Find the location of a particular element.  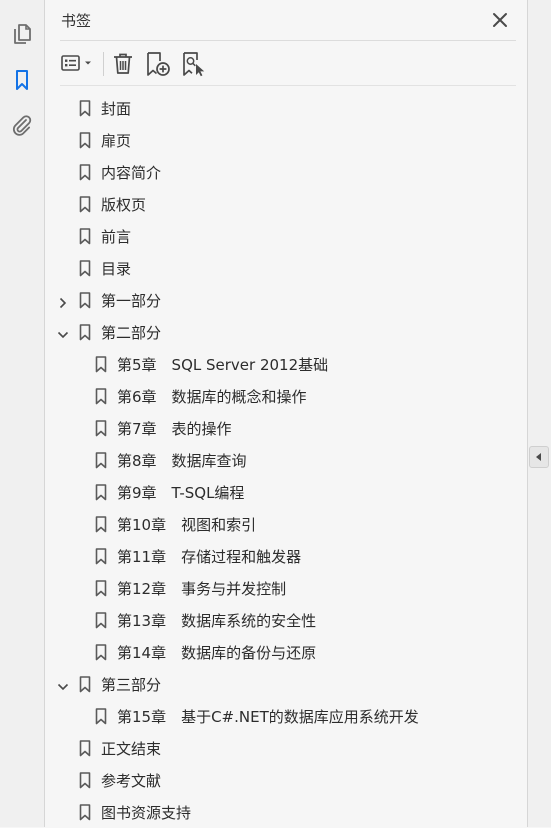

bookmark-item: 封面 is located at coordinates (280, 108).